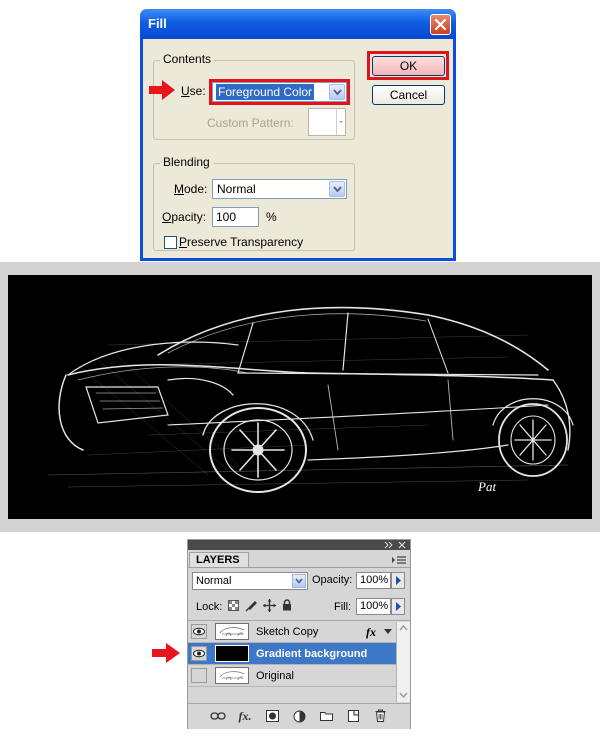 The image size is (600, 737). What do you see at coordinates (312, 654) in the screenshot?
I see `layer-name: Gradient background` at bounding box center [312, 654].